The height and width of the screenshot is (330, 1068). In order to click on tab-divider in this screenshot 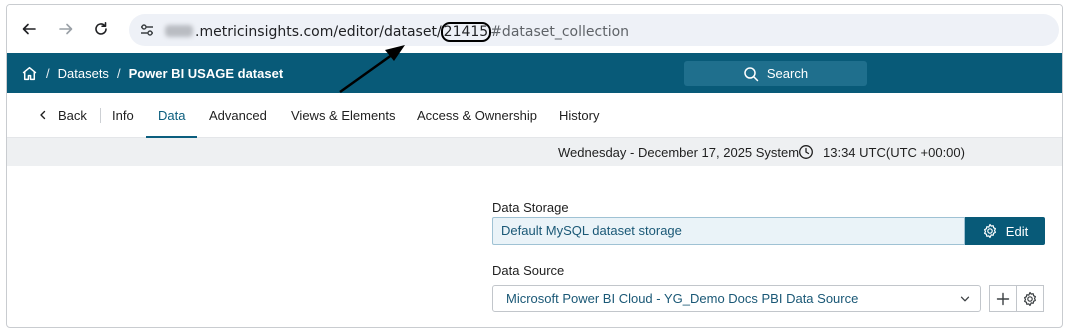, I will do `click(100, 115)`.